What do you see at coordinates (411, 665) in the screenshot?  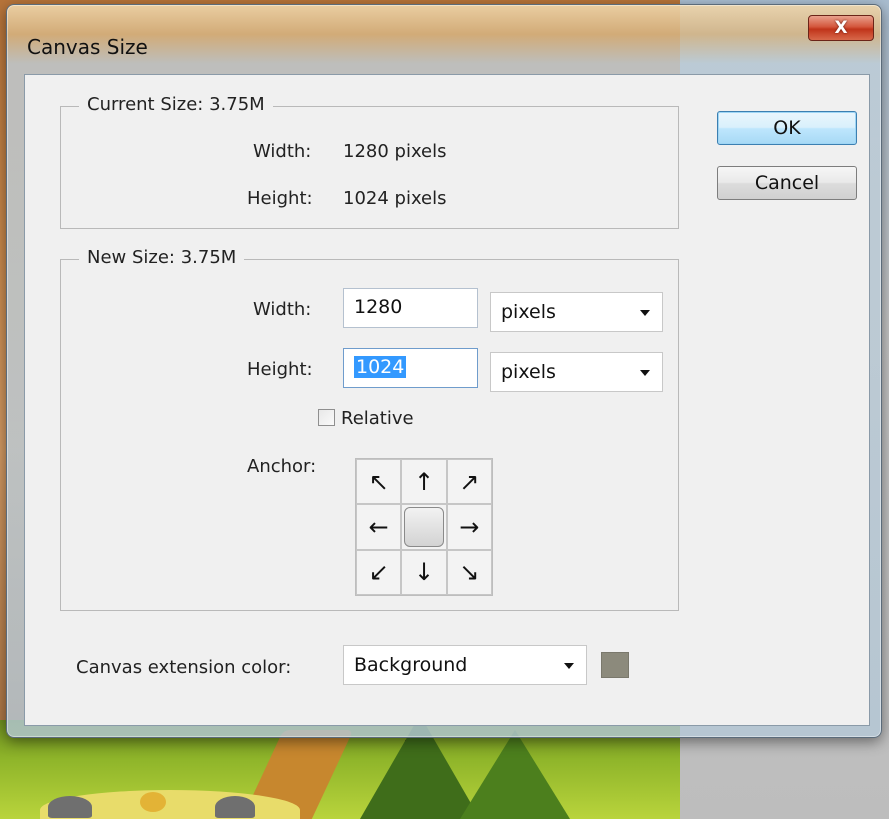 I see `extension-color-value: Background` at bounding box center [411, 665].